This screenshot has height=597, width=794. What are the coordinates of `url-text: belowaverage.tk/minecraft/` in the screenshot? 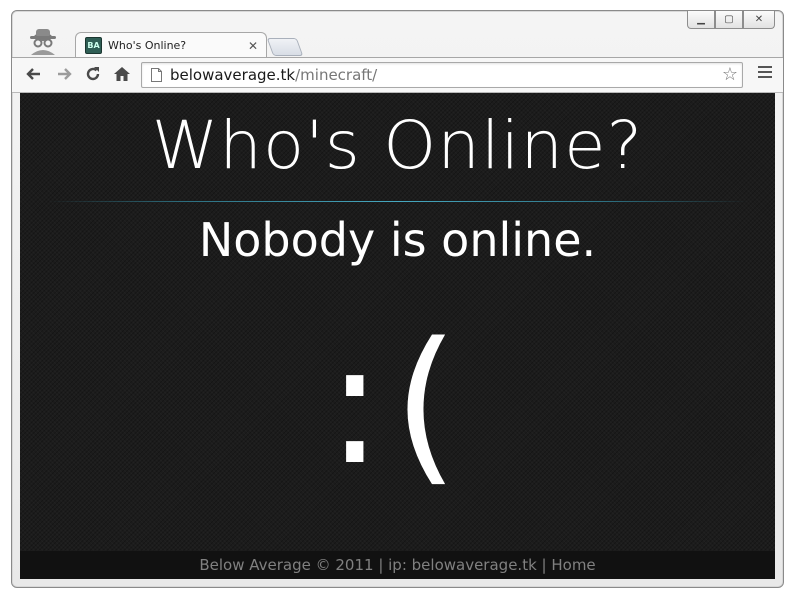 It's located at (273, 75).